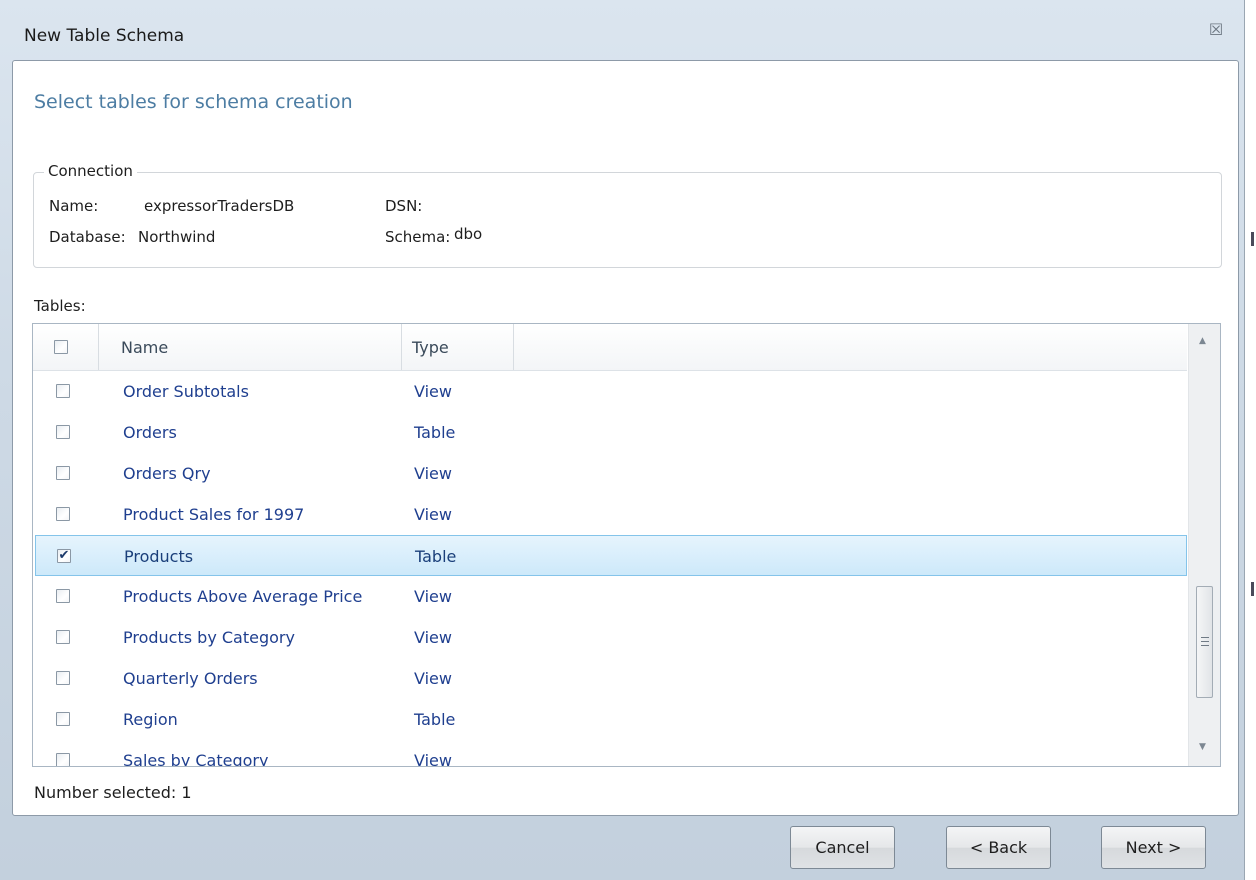 This screenshot has height=880, width=1256. What do you see at coordinates (610, 347) in the screenshot?
I see `grid-header: Name Type` at bounding box center [610, 347].